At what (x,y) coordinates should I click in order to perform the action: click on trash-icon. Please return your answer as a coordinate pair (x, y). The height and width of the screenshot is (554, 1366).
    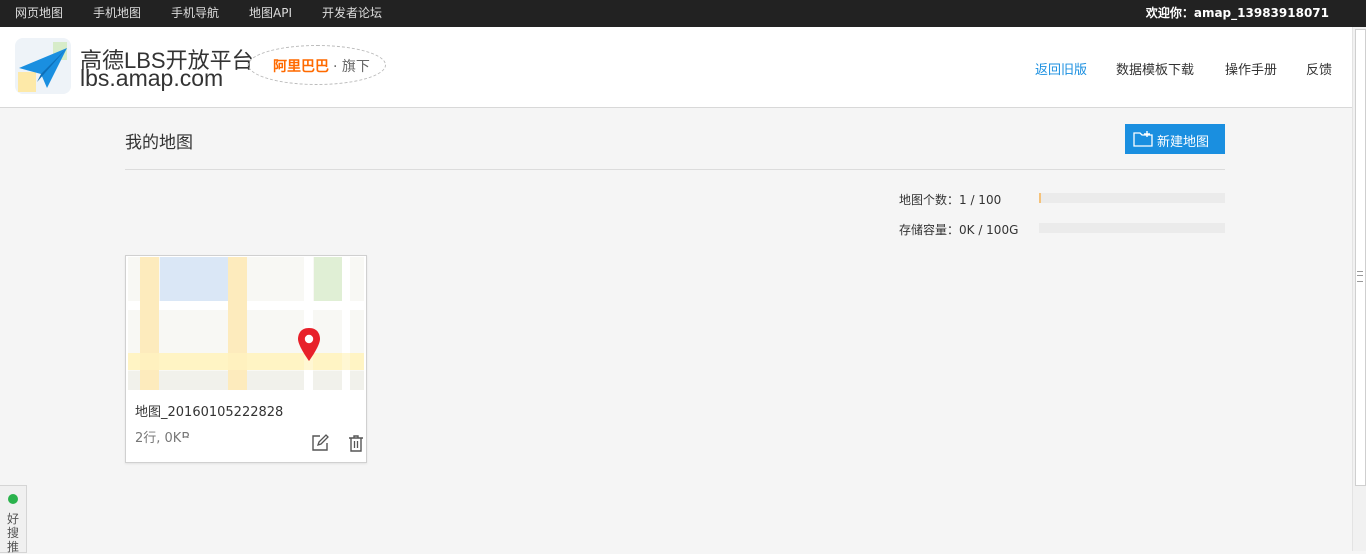
    Looking at the image, I should click on (356, 443).